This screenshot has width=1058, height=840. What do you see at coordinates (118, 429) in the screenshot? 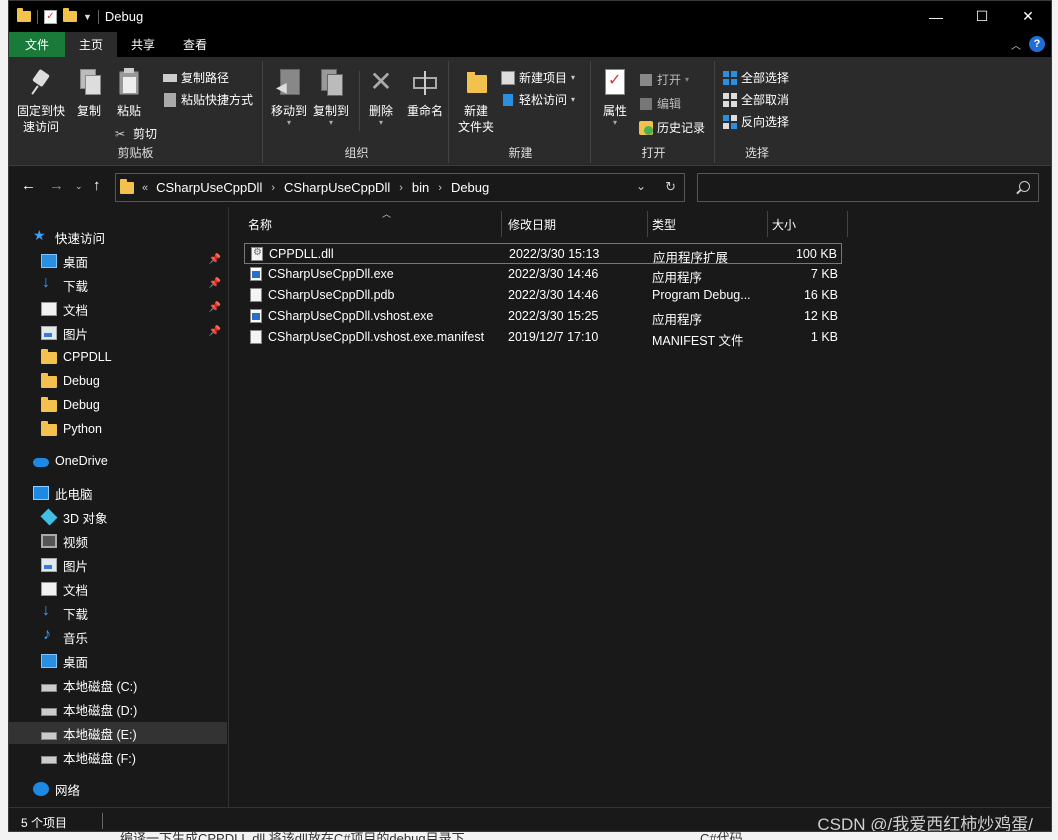
I see `nav-item-python: Python` at bounding box center [118, 429].